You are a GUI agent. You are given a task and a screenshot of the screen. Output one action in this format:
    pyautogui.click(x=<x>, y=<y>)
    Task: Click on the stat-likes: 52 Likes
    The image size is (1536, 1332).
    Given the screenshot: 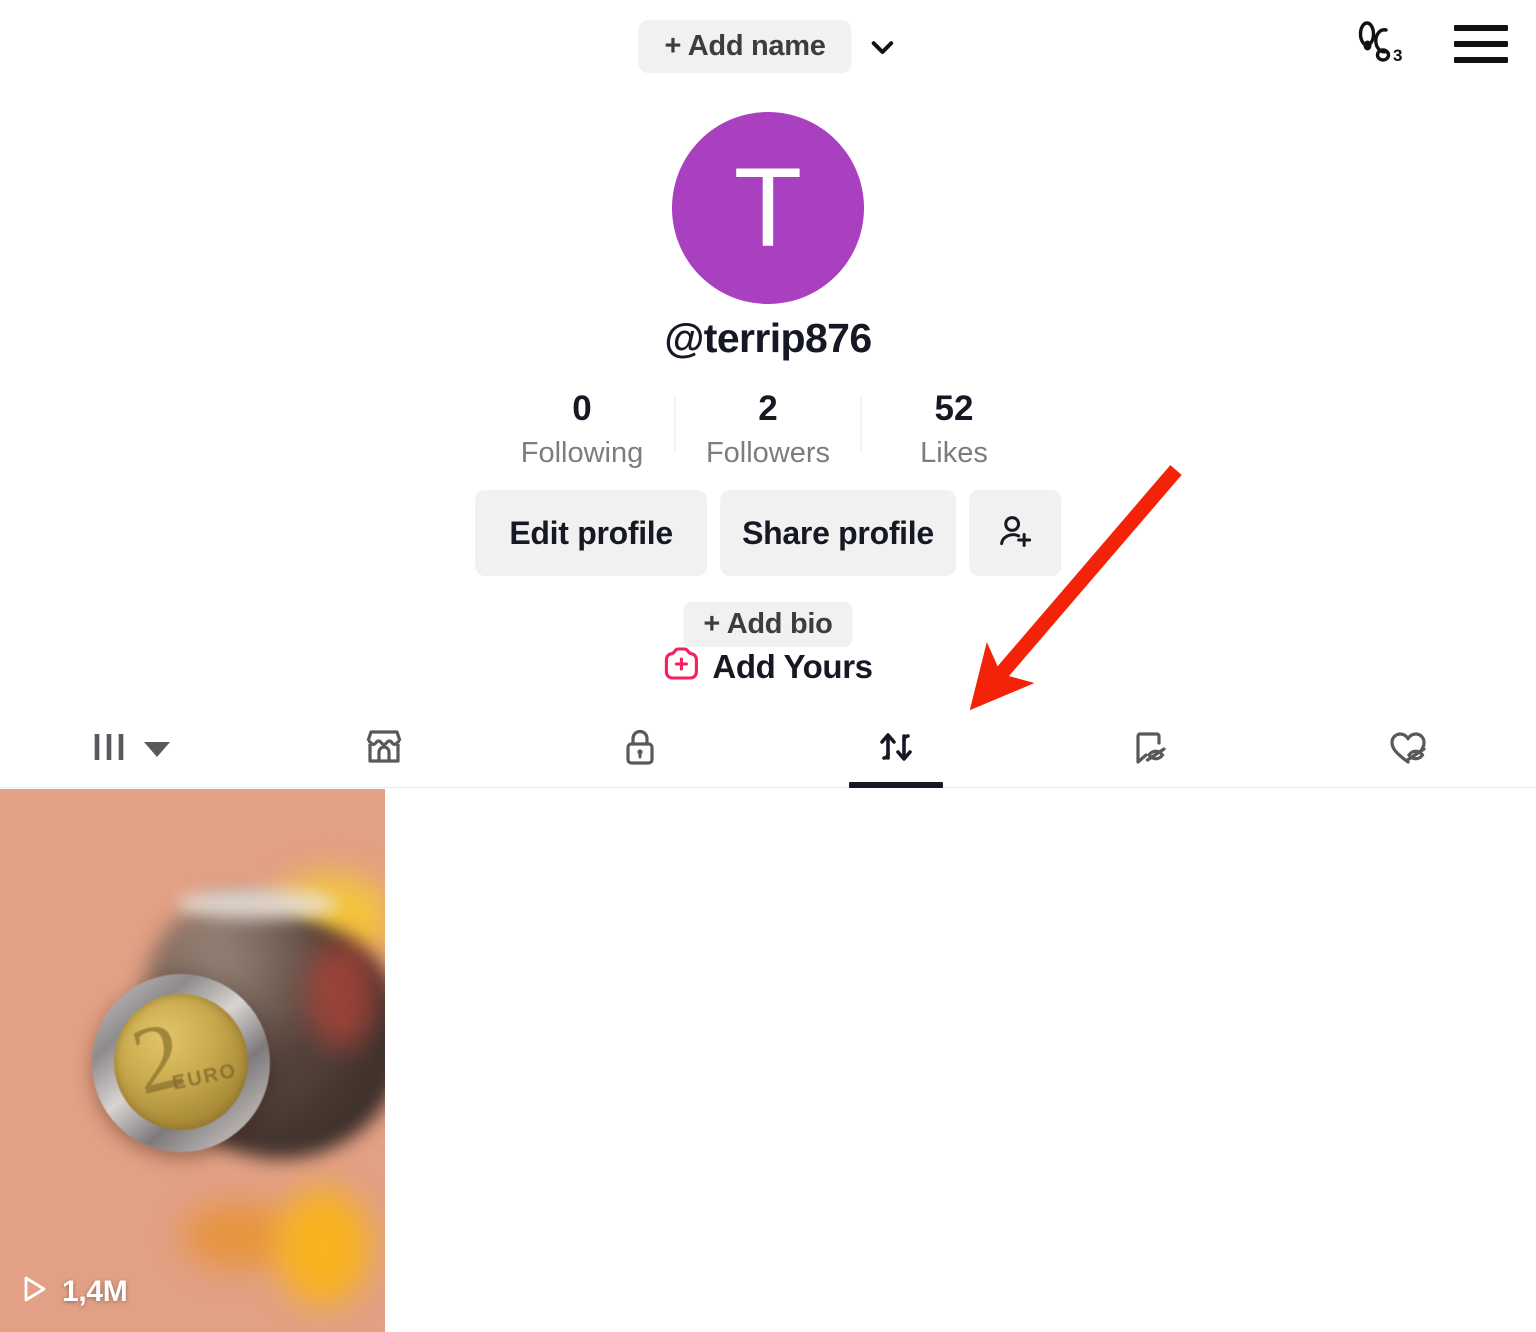 What is the action you would take?
    pyautogui.click(x=954, y=431)
    